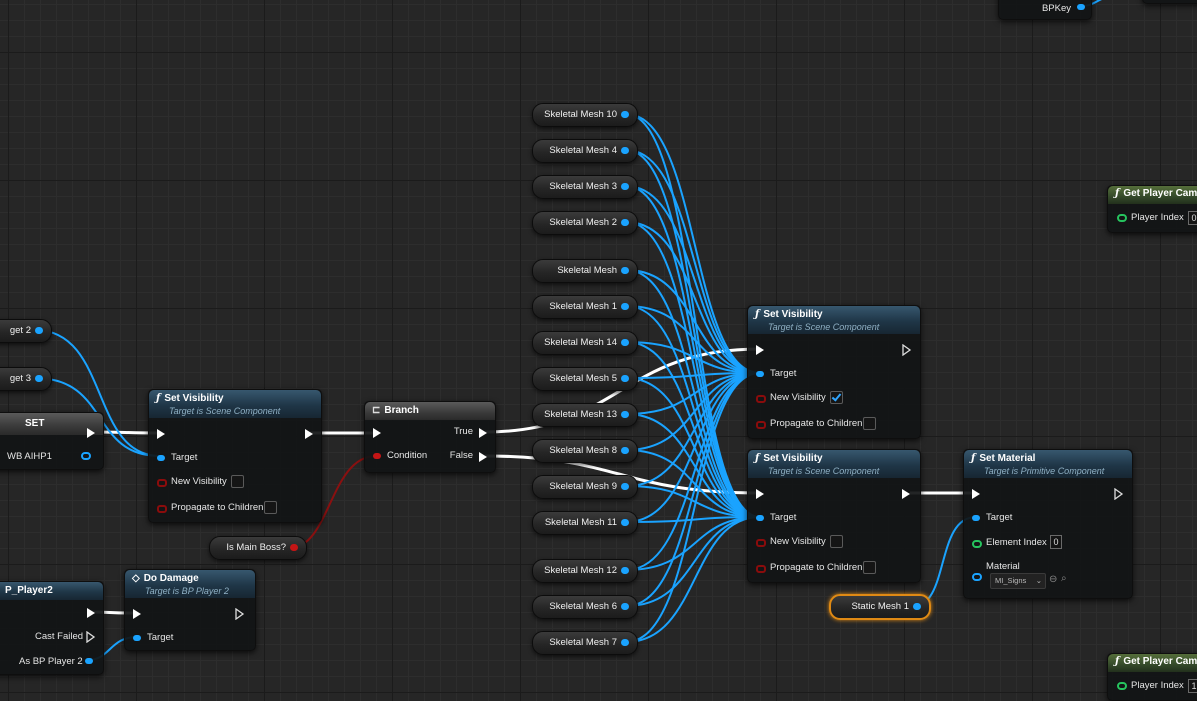  What do you see at coordinates (240, 614) in the screenshot?
I see `do-damage-exec-out-icon` at bounding box center [240, 614].